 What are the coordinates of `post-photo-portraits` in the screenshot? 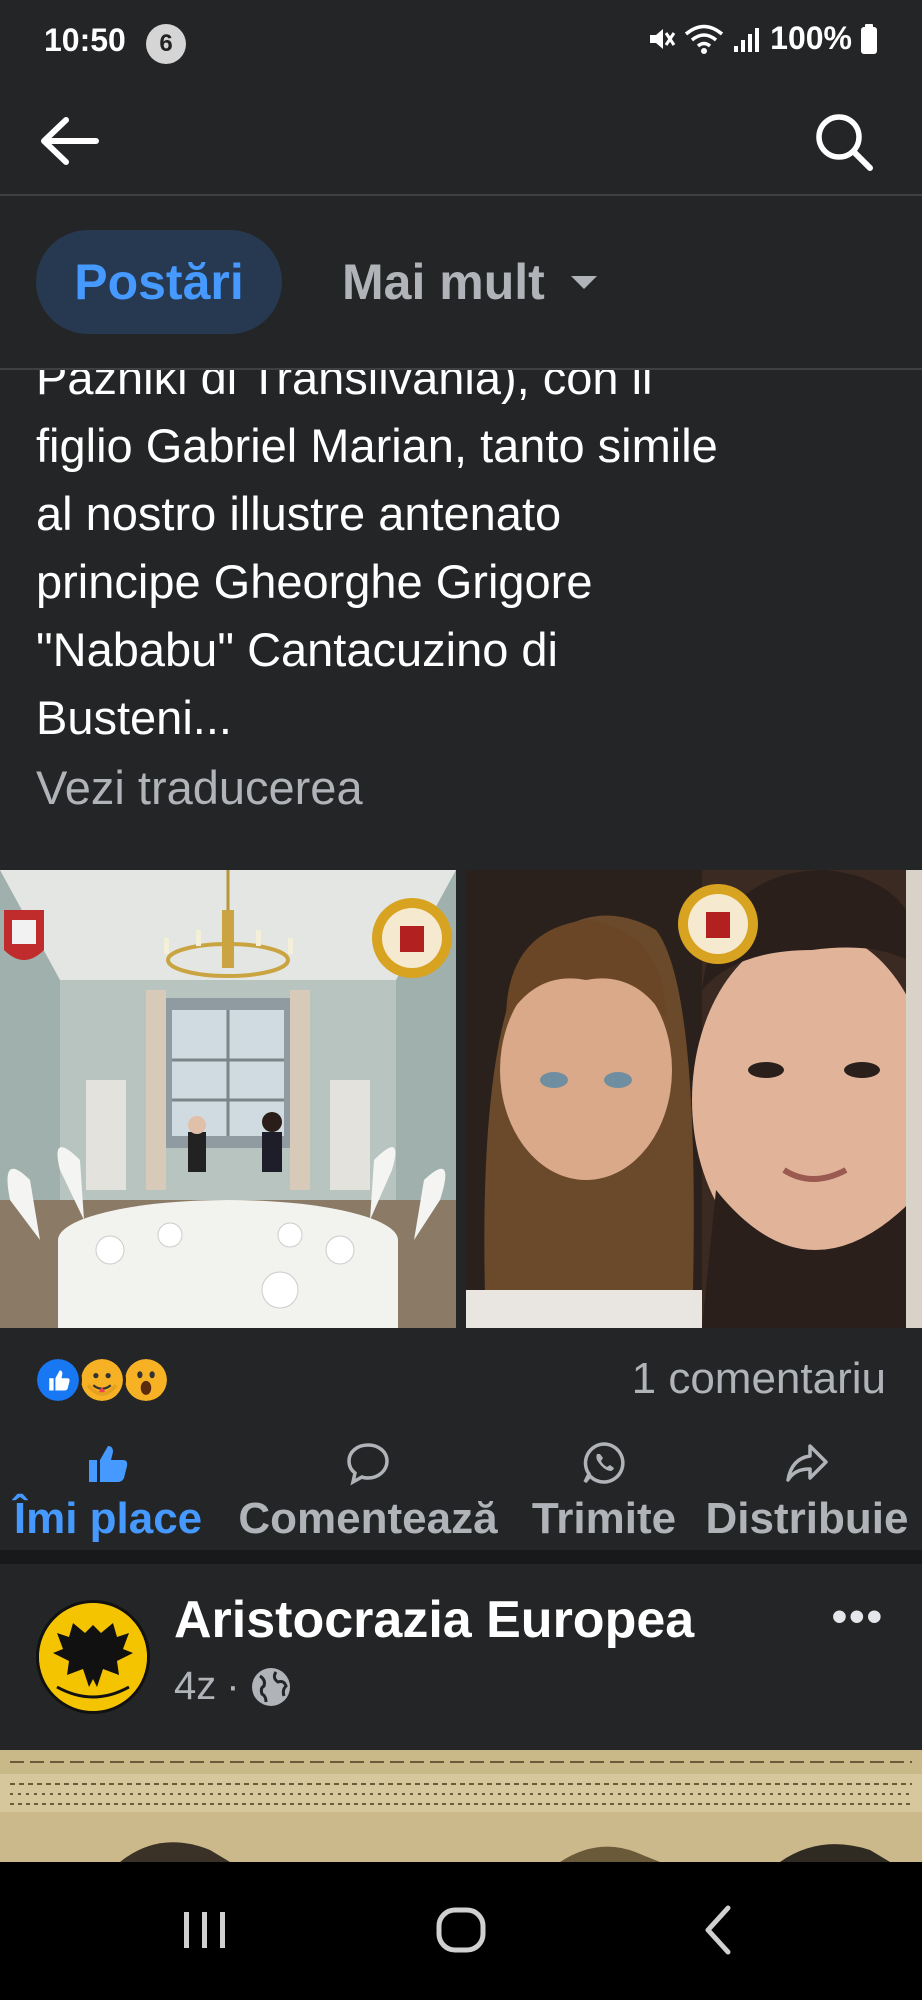 It's located at (694, 1099).